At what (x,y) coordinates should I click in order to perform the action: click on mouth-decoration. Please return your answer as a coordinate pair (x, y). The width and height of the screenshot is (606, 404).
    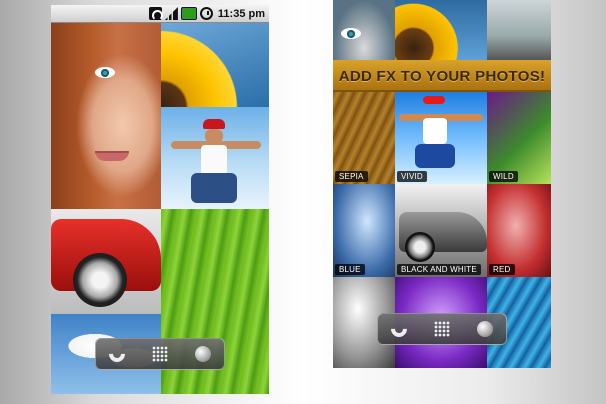
    Looking at the image, I should click on (112, 156).